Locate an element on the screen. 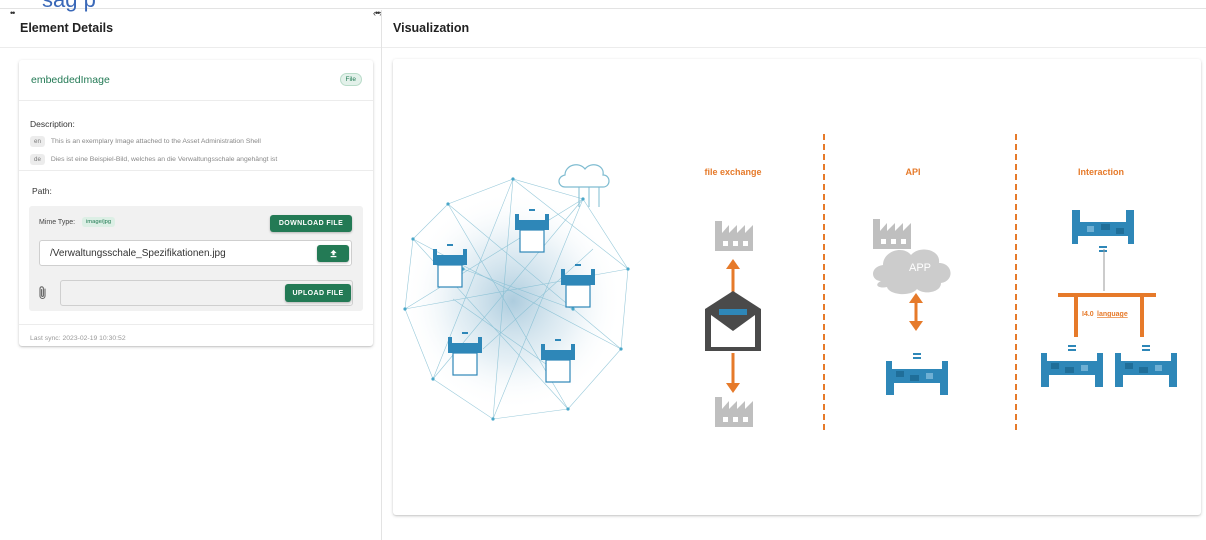 The image size is (1206, 540). last-sync-text: Last sync: 2023-02-19 10:30:52 is located at coordinates (78, 338).